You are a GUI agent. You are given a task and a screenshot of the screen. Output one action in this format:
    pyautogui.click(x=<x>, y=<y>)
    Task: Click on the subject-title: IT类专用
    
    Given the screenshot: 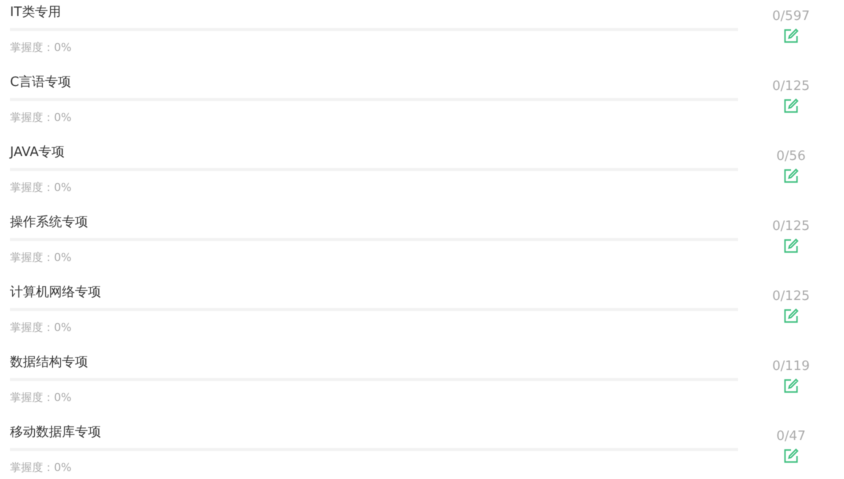 What is the action you would take?
    pyautogui.click(x=35, y=13)
    